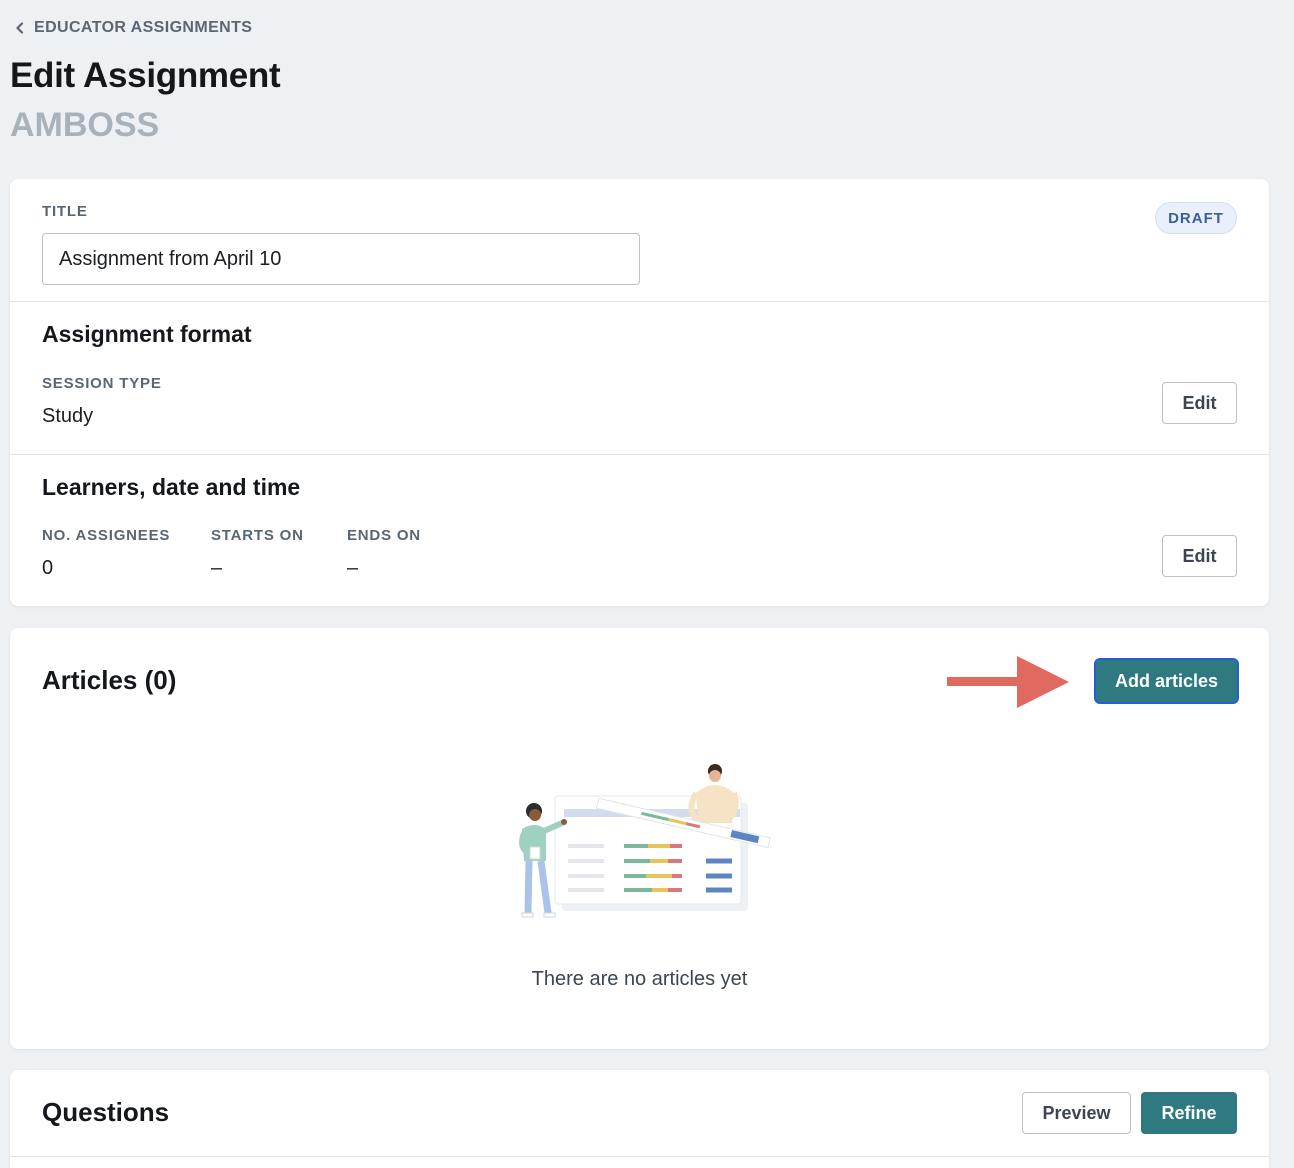 The height and width of the screenshot is (1168, 1294). I want to click on learners-heading: Learners, date and time, so click(171, 487).